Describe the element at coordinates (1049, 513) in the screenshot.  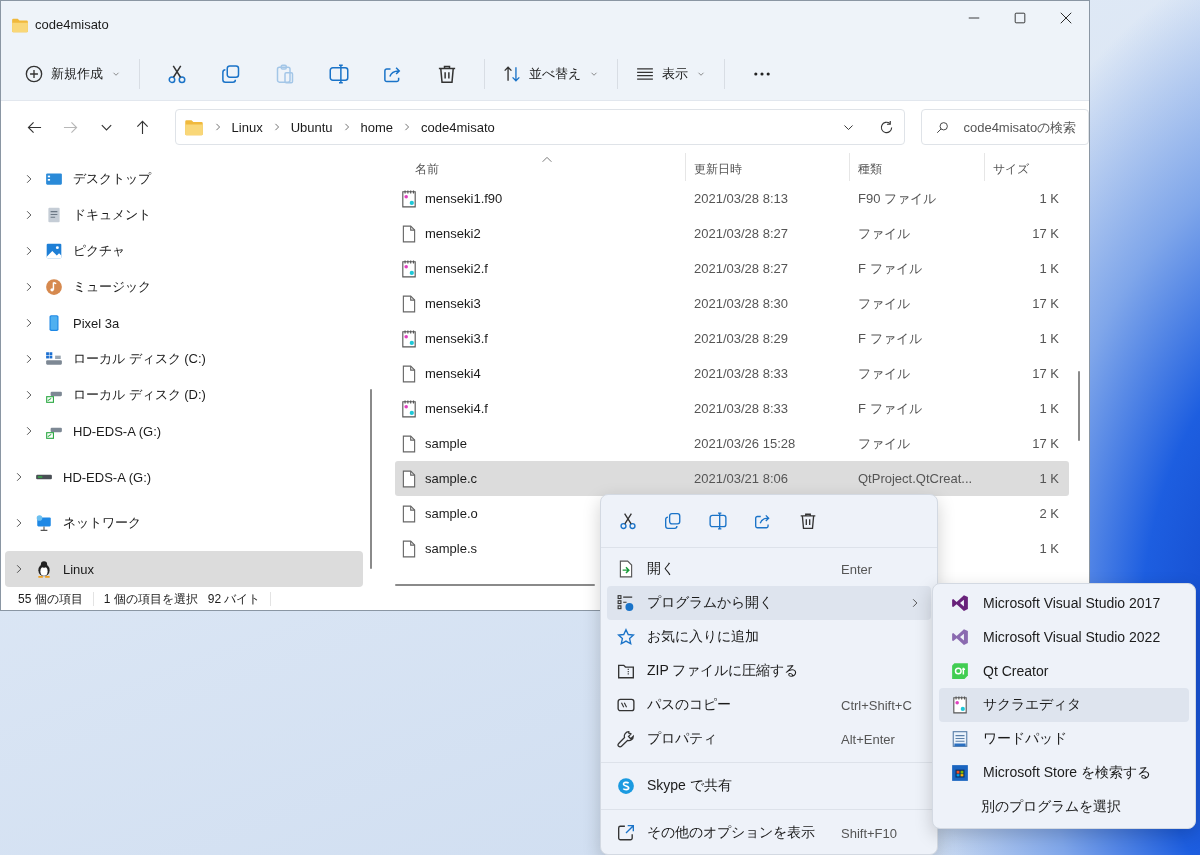
I see `file-size: 2 K` at that location.